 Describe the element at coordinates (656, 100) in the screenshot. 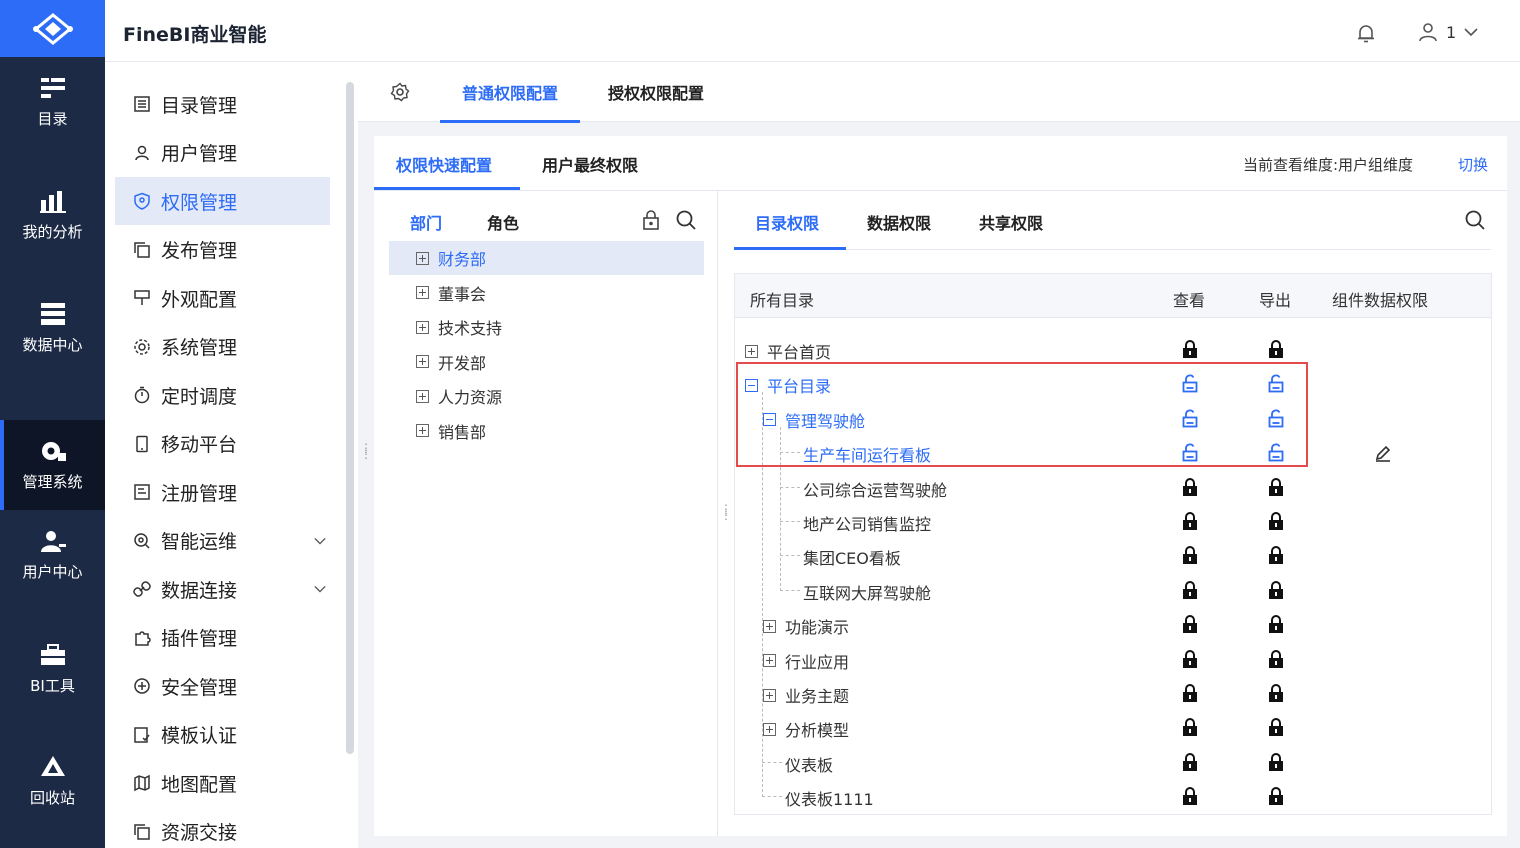

I see `tab-grant-permission: 授权权限配置` at that location.